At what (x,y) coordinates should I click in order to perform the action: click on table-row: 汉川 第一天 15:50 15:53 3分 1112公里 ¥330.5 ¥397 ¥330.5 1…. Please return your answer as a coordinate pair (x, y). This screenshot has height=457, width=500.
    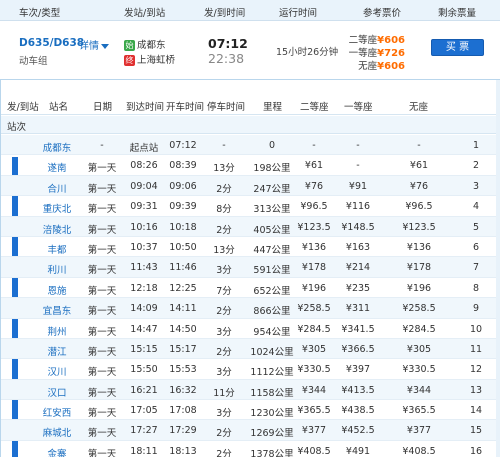
    Looking at the image, I should click on (250, 369).